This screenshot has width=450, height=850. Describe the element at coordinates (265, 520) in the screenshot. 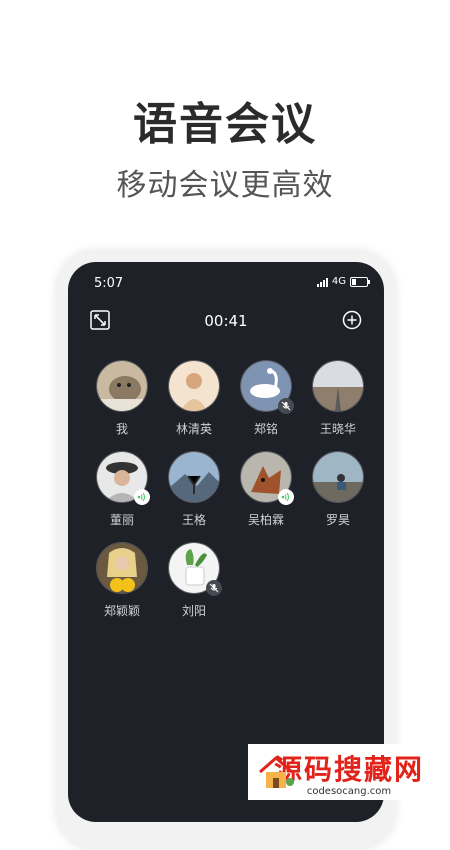

I see `participant-name: 吴柏霖` at that location.